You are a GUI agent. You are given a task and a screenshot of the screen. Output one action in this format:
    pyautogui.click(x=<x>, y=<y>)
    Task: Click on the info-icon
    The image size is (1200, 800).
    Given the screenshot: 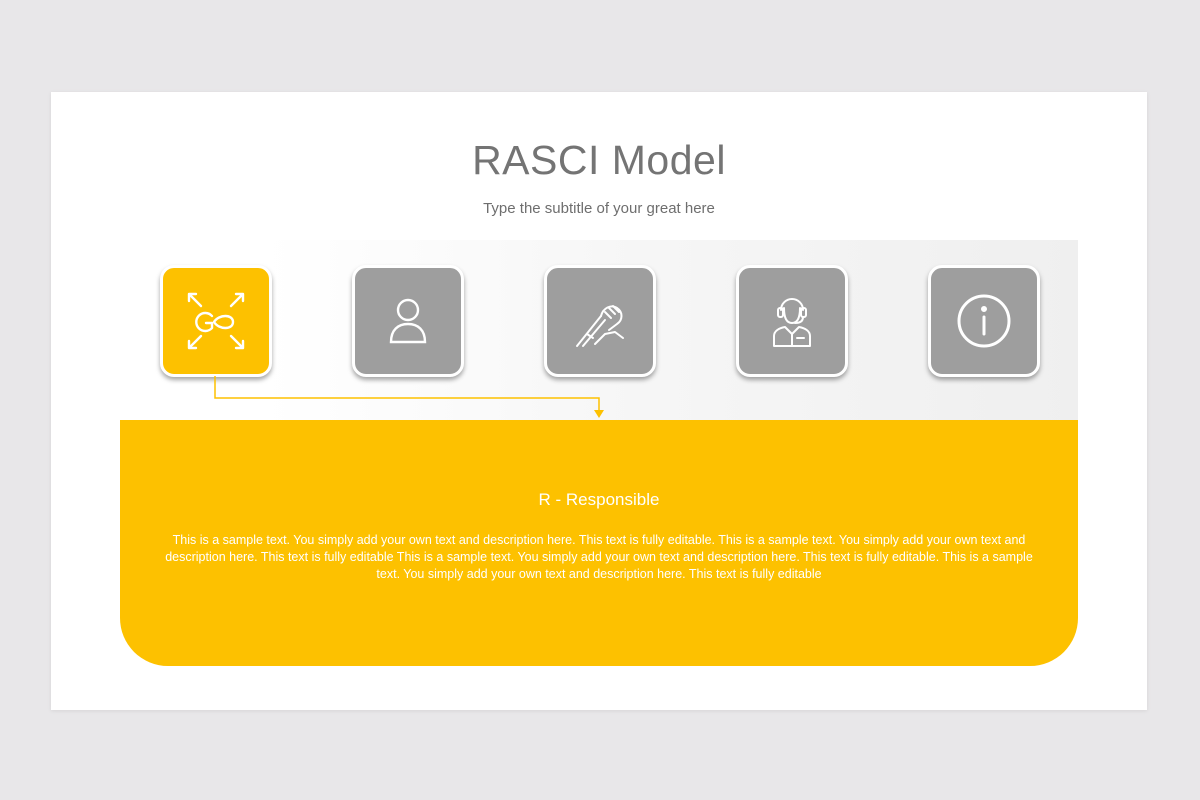 What is the action you would take?
    pyautogui.click(x=984, y=321)
    